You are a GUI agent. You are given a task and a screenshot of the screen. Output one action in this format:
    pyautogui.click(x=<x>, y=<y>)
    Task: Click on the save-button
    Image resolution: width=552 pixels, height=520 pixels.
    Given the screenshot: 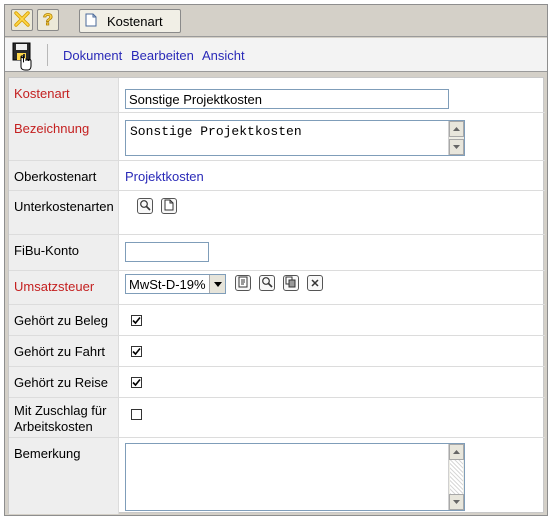 What is the action you would take?
    pyautogui.click(x=22, y=56)
    